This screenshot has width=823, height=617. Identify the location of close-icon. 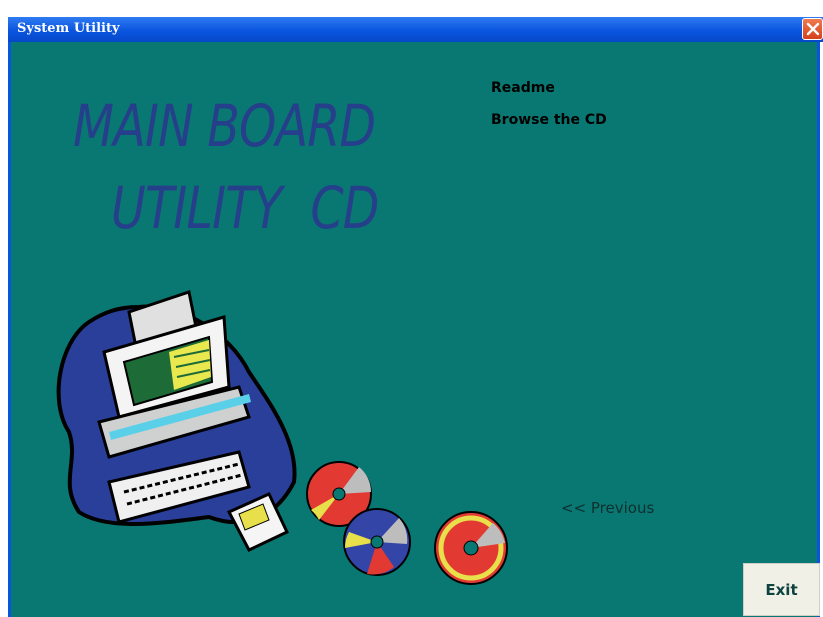
(813, 29).